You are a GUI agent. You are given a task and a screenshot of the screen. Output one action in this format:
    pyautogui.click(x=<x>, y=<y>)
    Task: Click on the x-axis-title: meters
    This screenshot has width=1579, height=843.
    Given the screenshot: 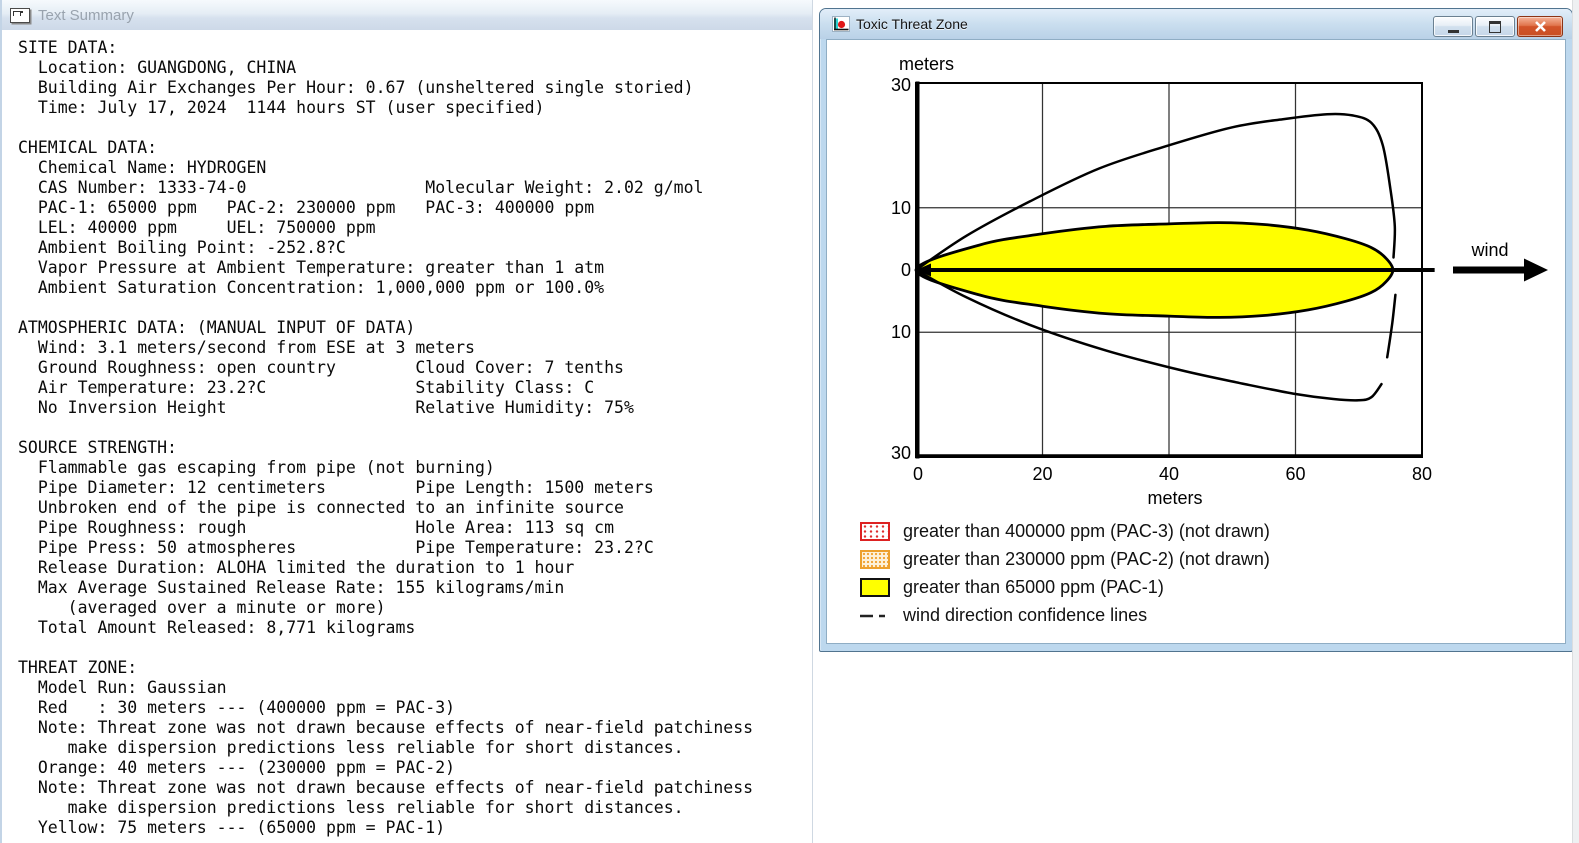 What is the action you would take?
    pyautogui.click(x=1174, y=498)
    